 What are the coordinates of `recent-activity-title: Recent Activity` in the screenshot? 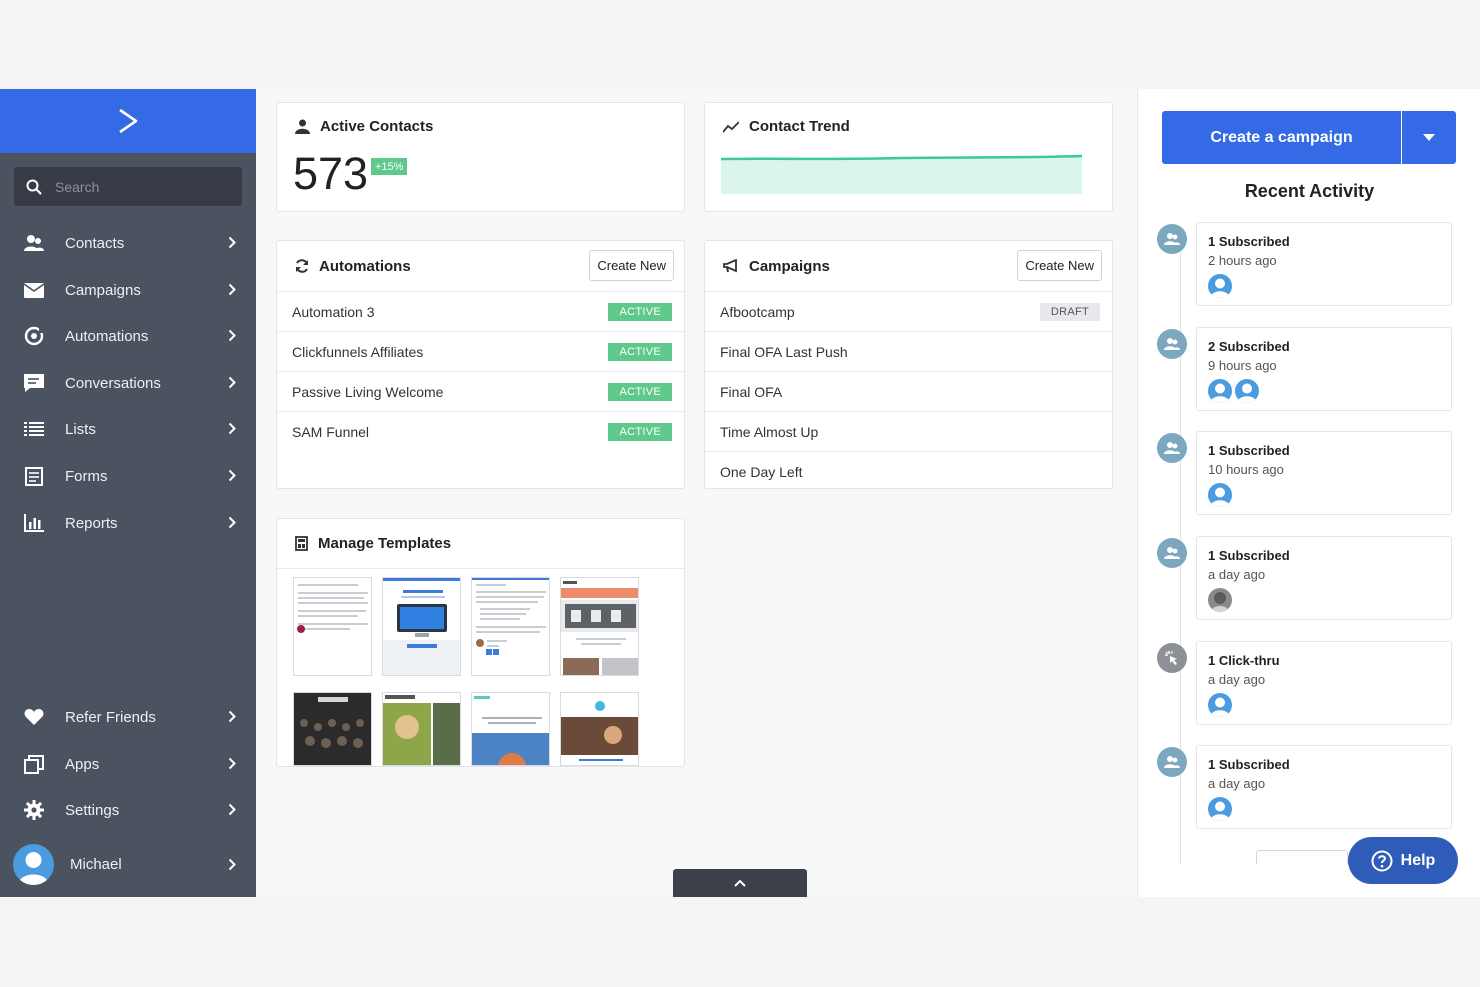 It's located at (1309, 191).